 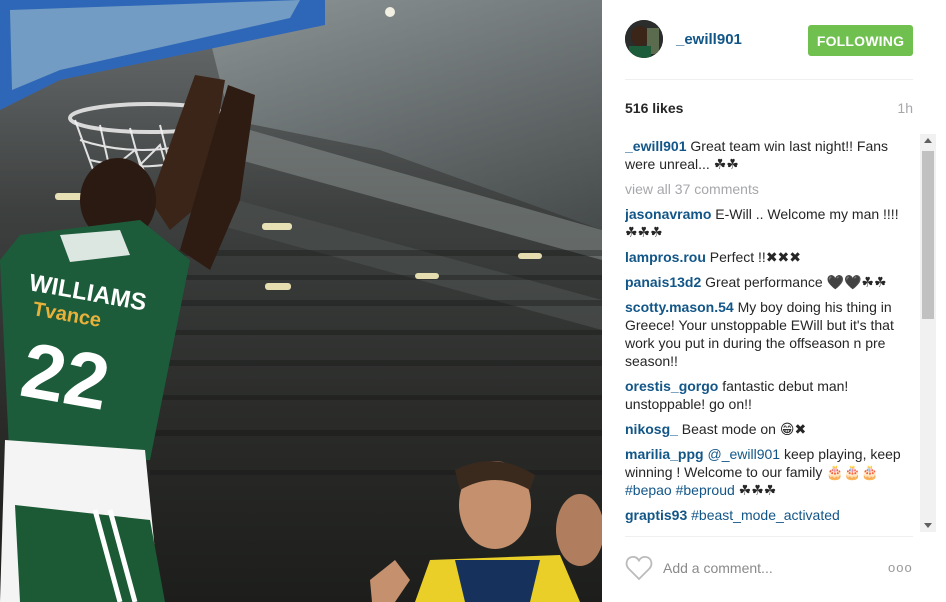 What do you see at coordinates (651, 429) in the screenshot?
I see `comment-username: nikosg_` at bounding box center [651, 429].